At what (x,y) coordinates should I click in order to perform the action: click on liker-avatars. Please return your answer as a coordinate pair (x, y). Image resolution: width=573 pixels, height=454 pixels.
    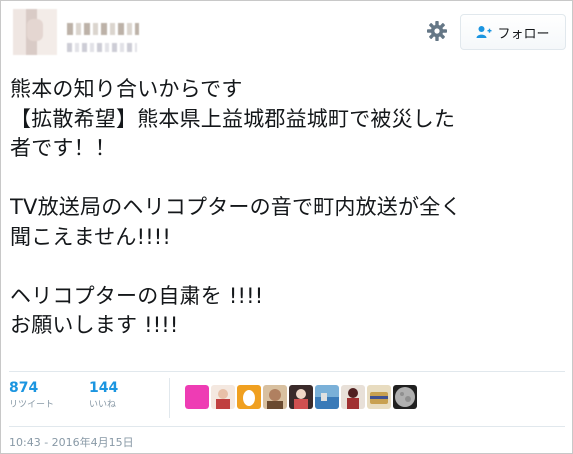
    Looking at the image, I should click on (301, 397).